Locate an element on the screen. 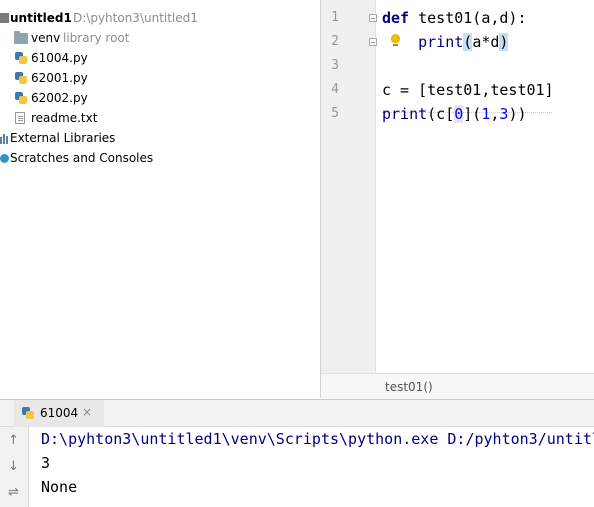 Image resolution: width=594 pixels, height=507 pixels. line-number: 5 is located at coordinates (335, 113).